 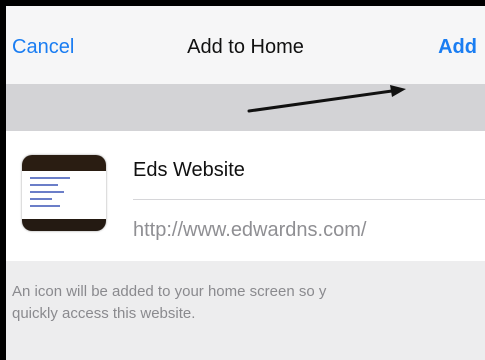 What do you see at coordinates (104, 313) in the screenshot?
I see `footer-line-2: quickly access this website.` at bounding box center [104, 313].